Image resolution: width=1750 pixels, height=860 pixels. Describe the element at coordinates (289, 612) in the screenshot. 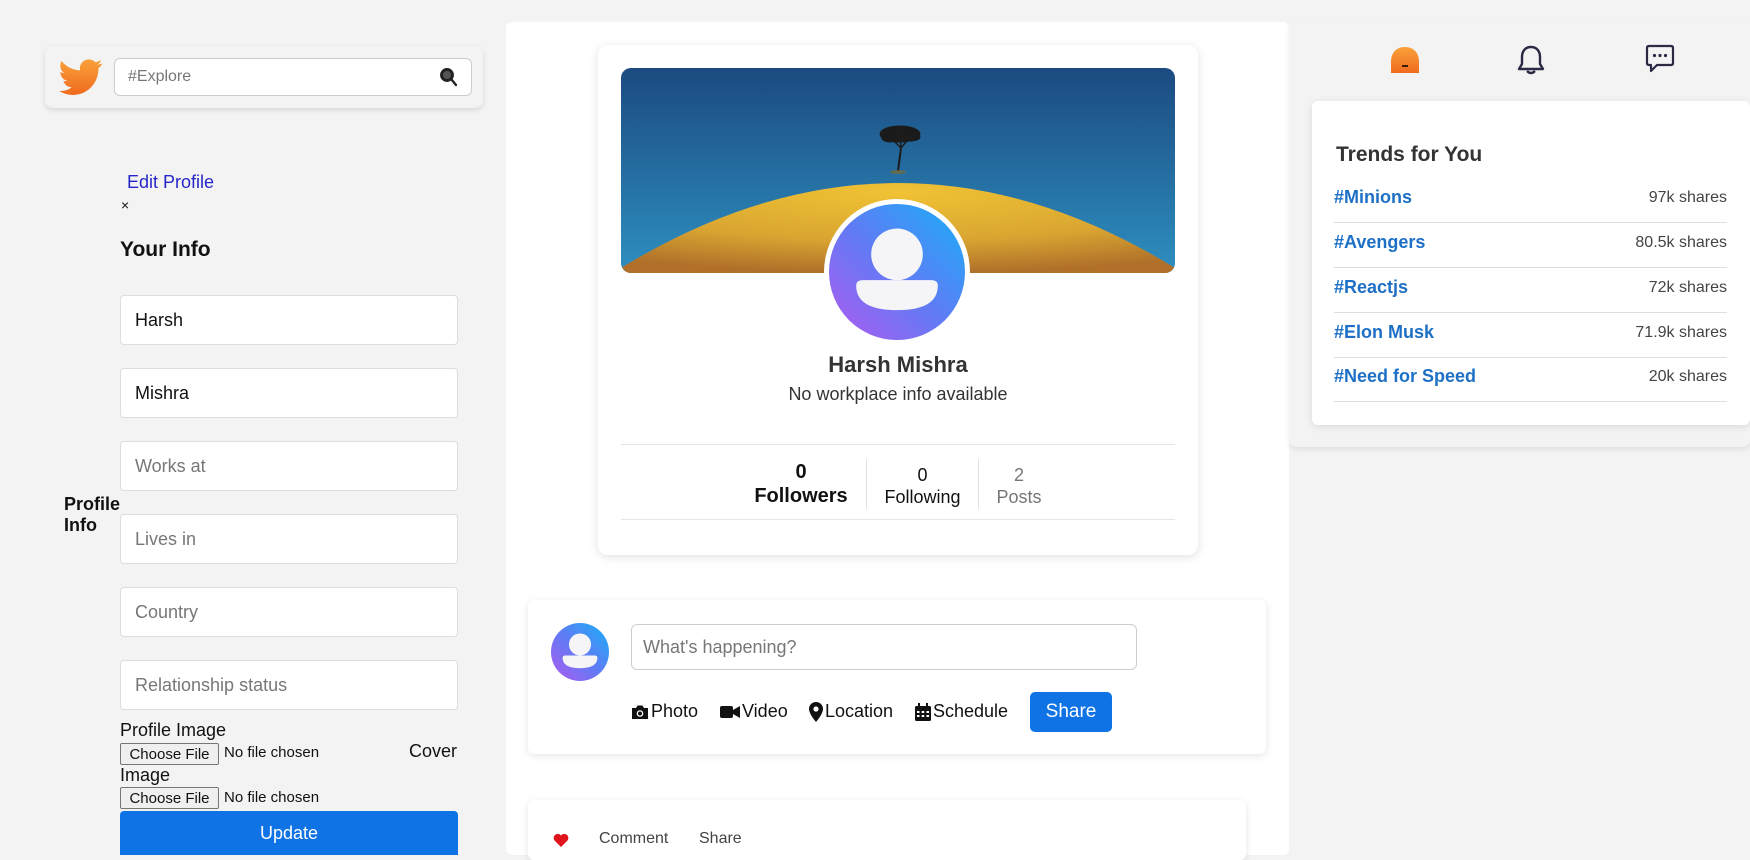

I see `country-field` at that location.